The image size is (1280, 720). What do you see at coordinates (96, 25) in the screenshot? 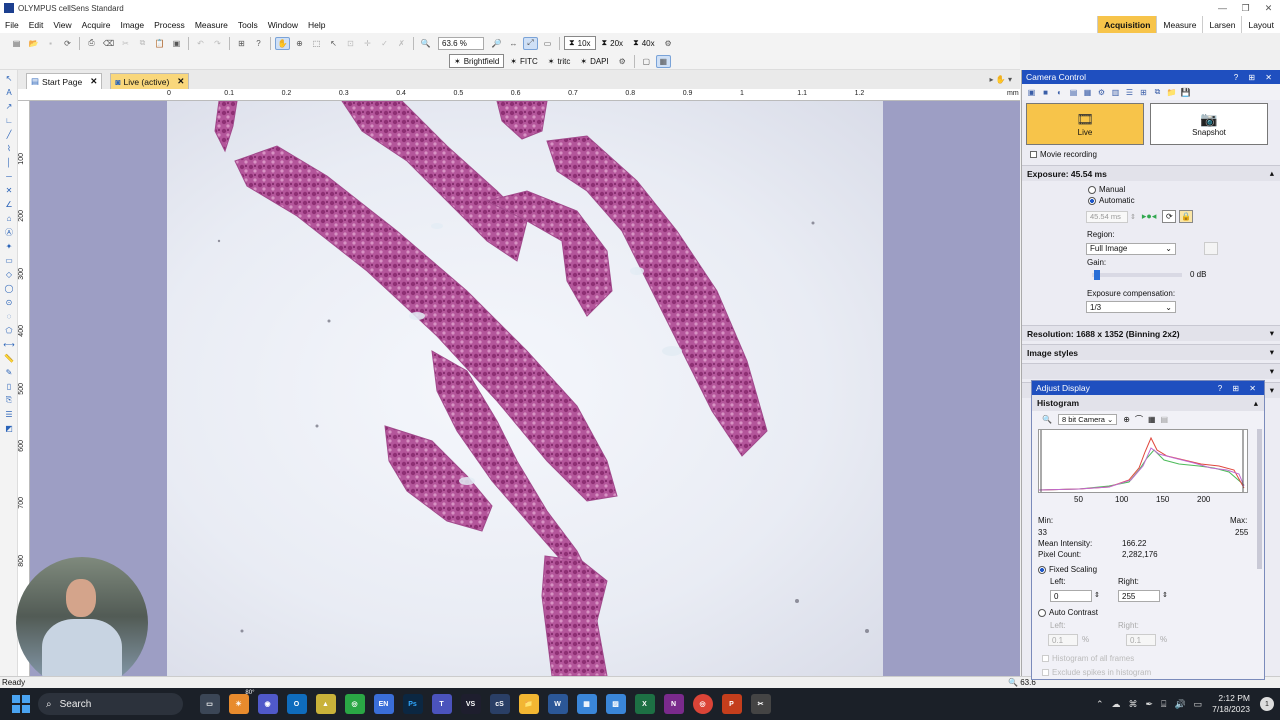
I see `menu-acquire: Acquire` at bounding box center [96, 25].